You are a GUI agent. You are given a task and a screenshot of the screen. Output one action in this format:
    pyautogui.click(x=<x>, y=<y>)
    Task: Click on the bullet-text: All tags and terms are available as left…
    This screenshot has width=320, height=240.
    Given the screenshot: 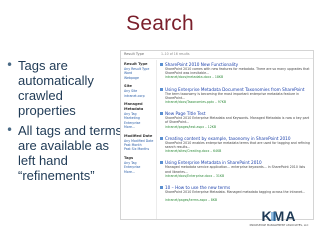 What is the action you would take?
    pyautogui.click(x=70, y=153)
    